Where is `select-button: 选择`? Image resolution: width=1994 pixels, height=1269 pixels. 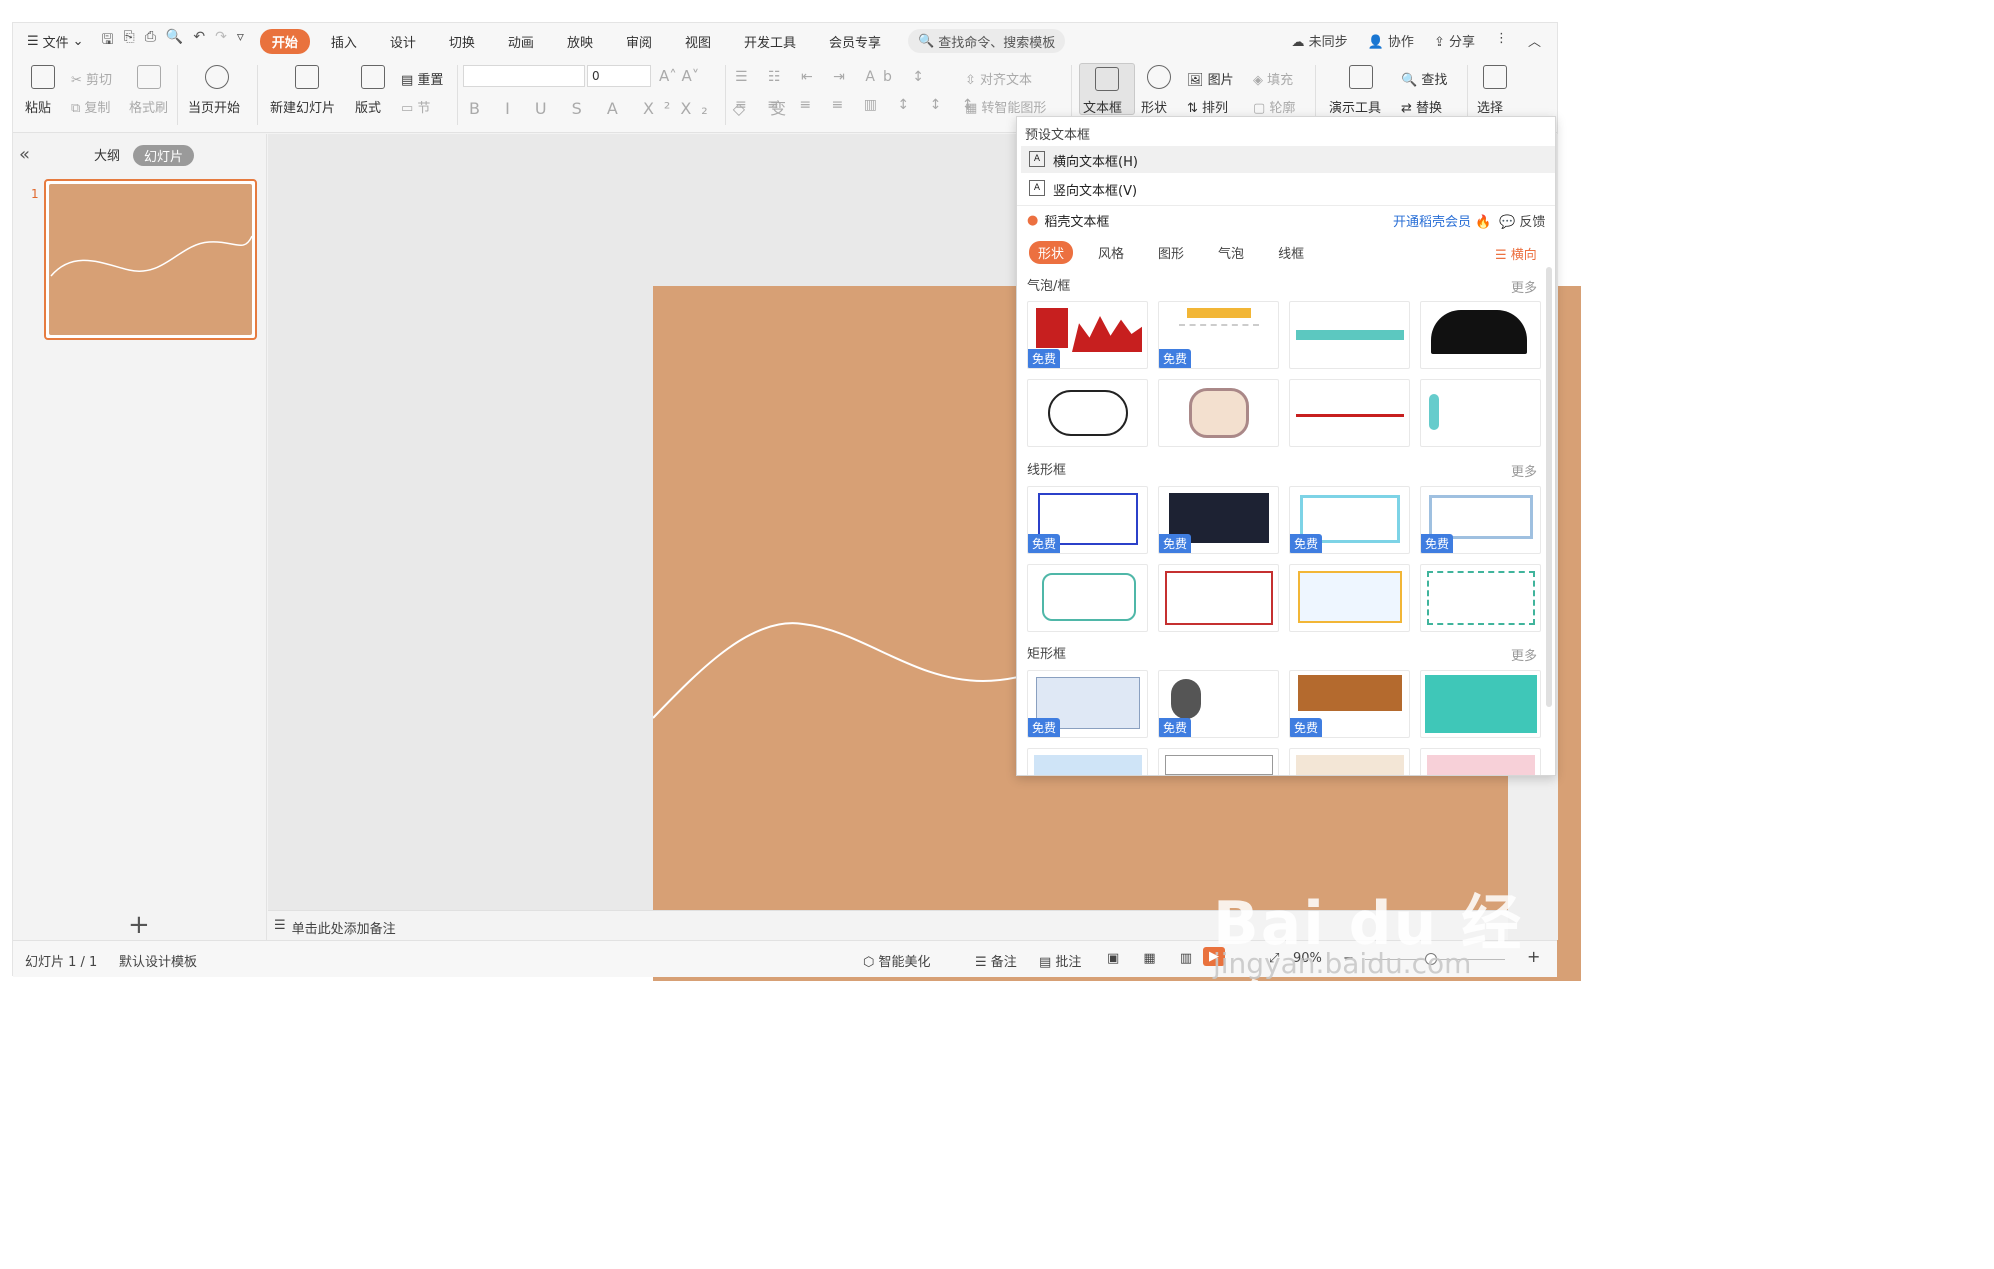 select-button: 选择 is located at coordinates (1490, 106).